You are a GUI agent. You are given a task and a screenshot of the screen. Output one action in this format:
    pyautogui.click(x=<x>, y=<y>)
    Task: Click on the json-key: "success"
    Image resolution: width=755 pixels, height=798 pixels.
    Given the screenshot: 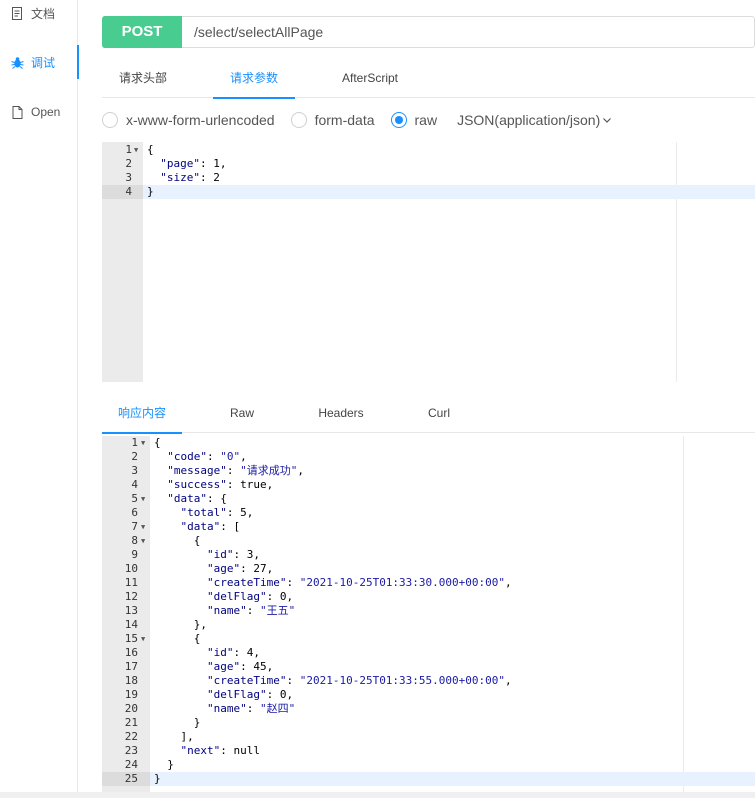 What is the action you would take?
    pyautogui.click(x=197, y=484)
    